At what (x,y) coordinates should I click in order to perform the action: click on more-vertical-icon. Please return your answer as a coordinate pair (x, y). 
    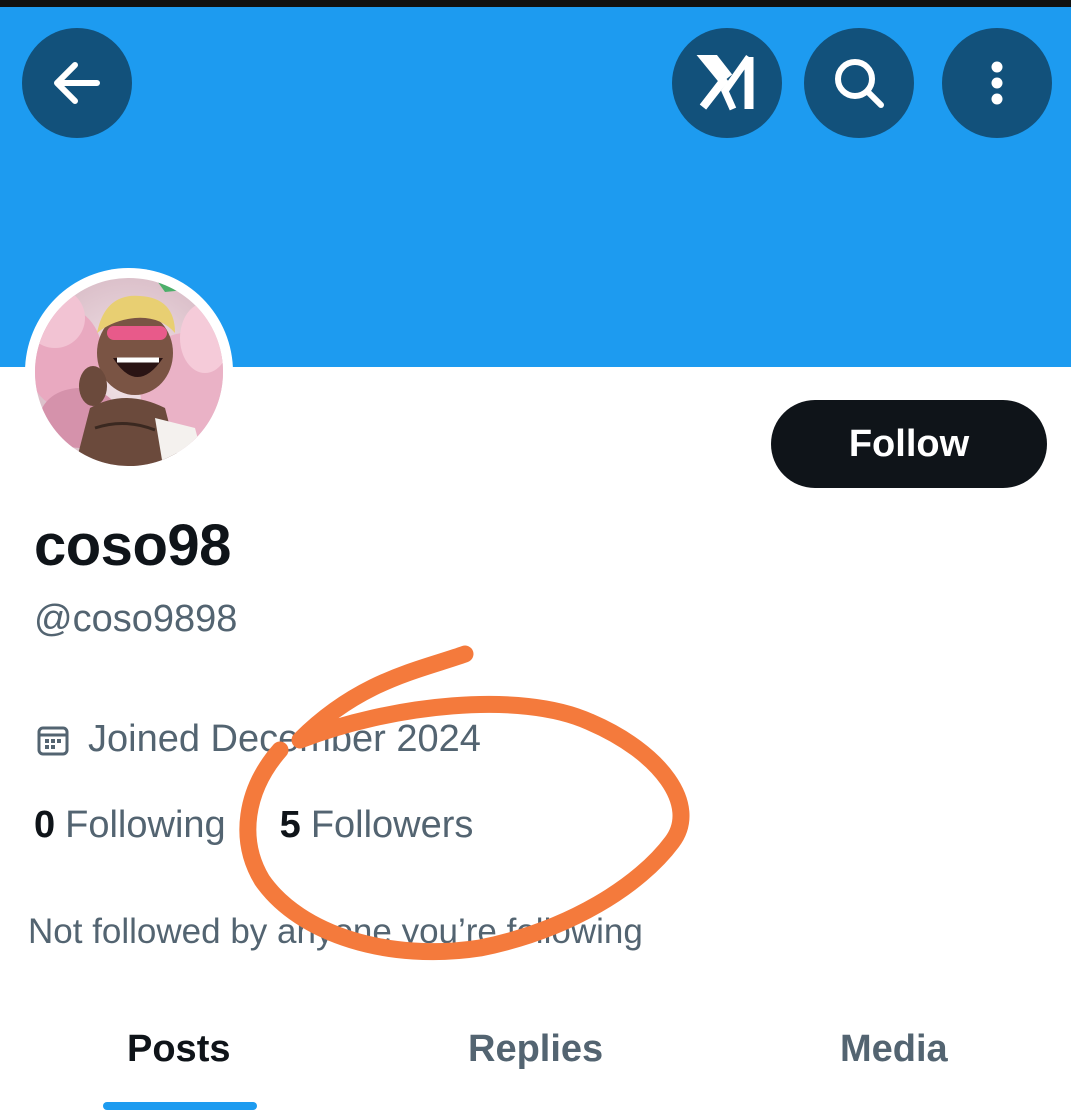
    Looking at the image, I should click on (997, 83).